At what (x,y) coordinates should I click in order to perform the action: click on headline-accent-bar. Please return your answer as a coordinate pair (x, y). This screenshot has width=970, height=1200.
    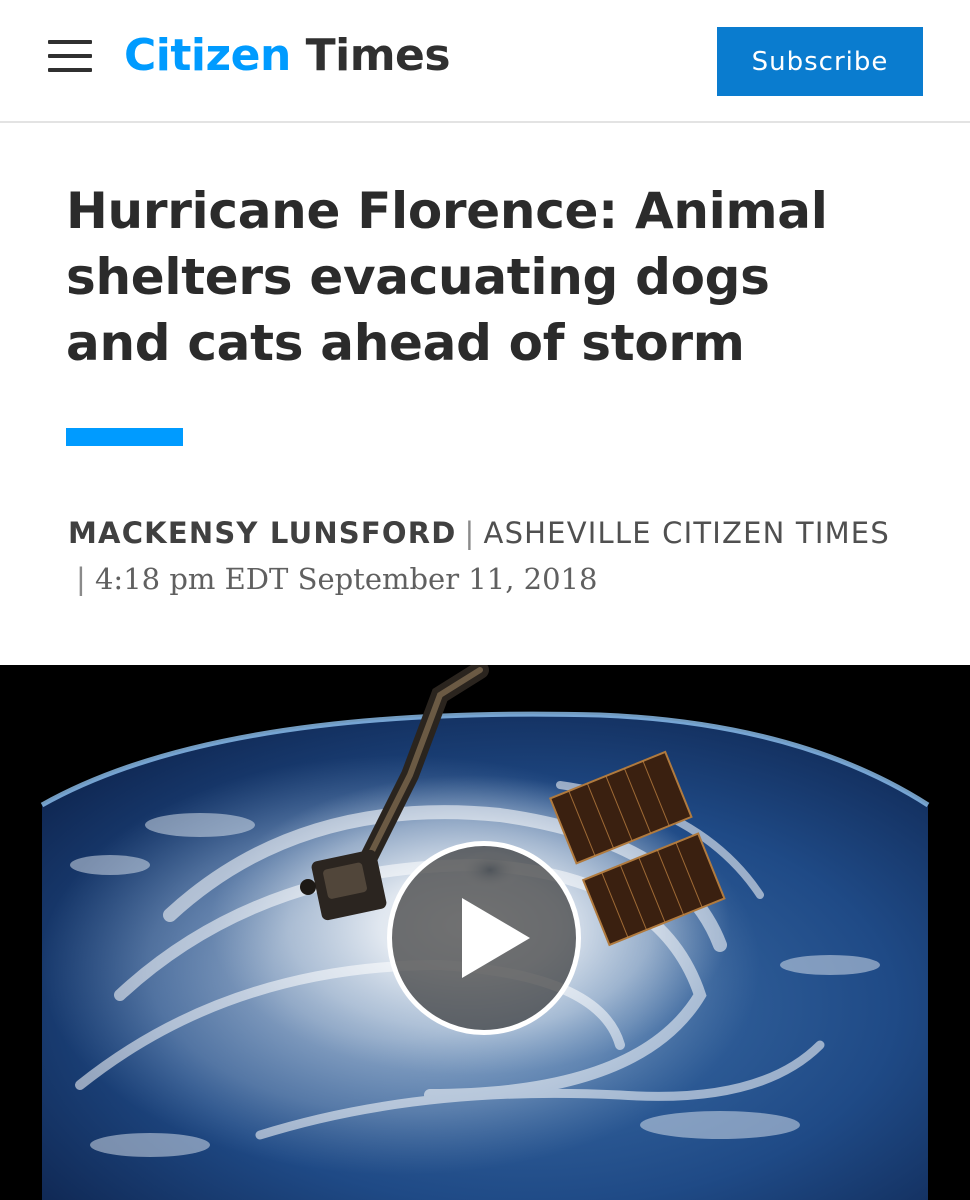
    Looking at the image, I should click on (124, 437).